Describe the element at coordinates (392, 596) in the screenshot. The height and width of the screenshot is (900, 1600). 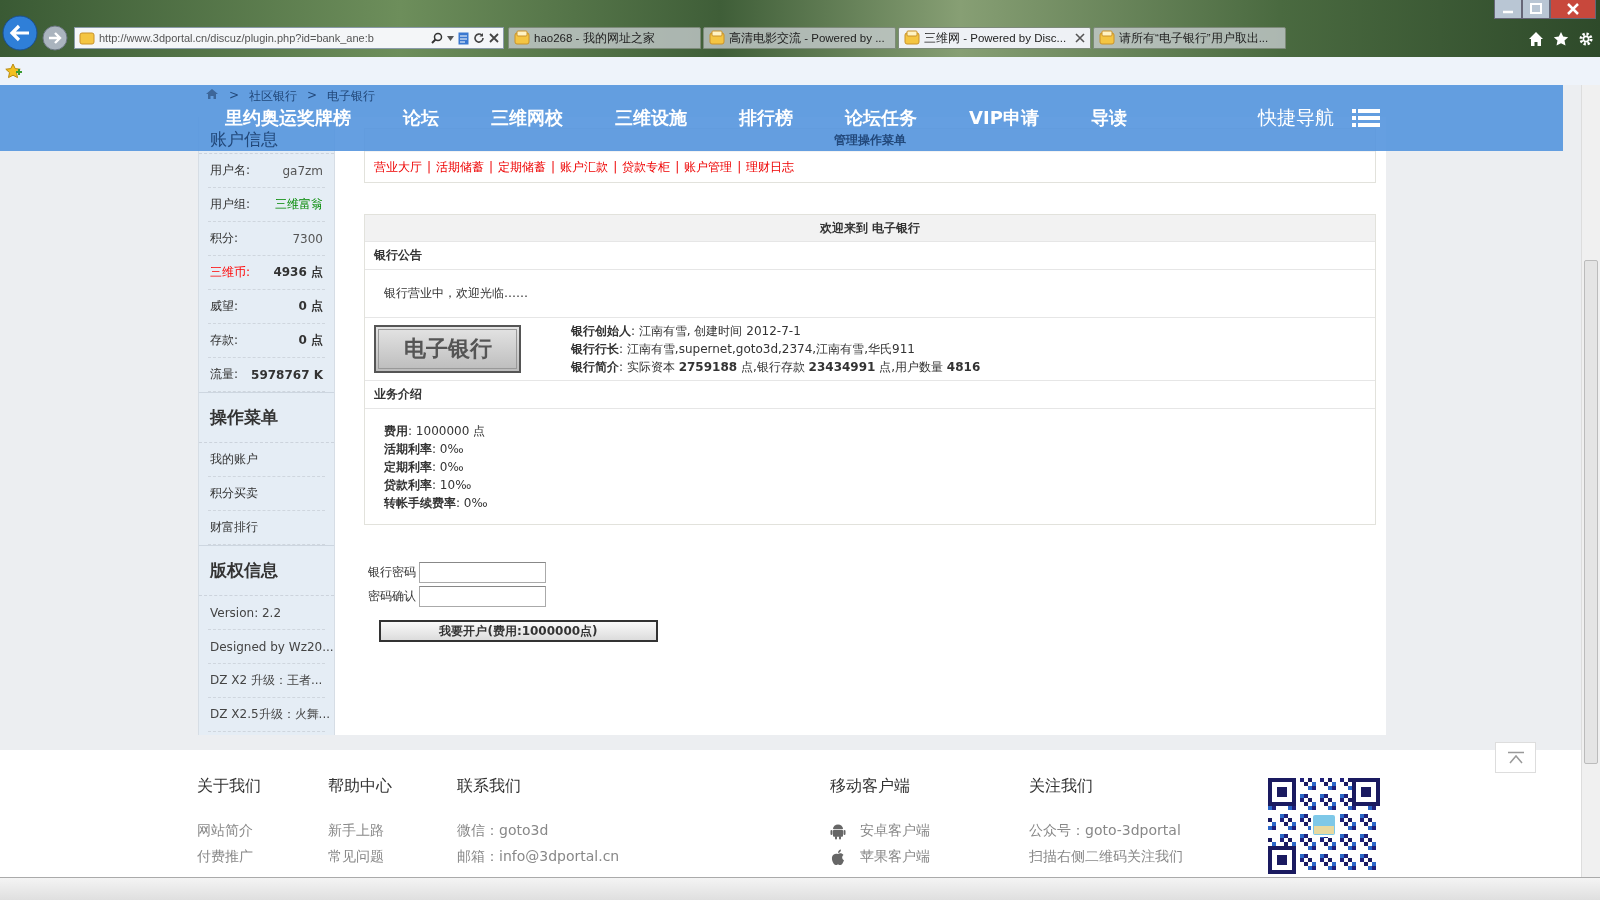
I see `field-label: 密码确认` at that location.